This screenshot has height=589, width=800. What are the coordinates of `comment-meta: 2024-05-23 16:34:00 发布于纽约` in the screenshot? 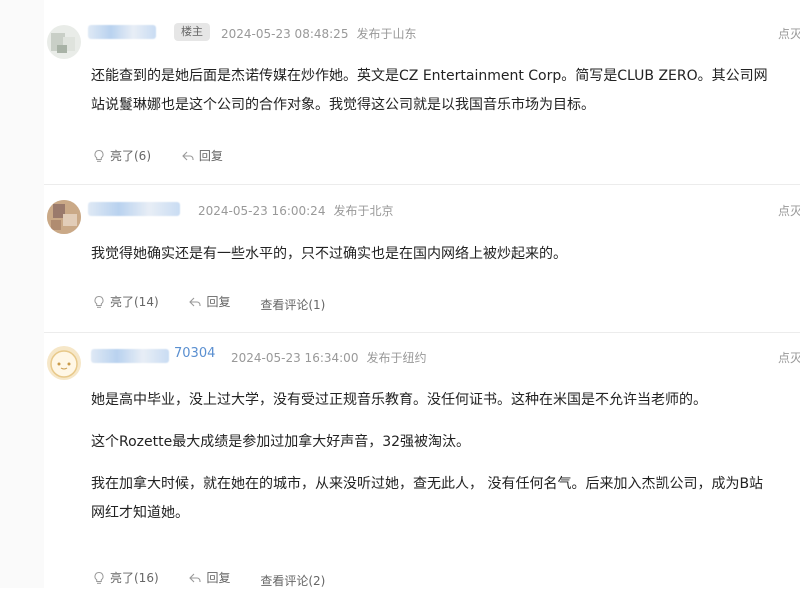 It's located at (328, 357).